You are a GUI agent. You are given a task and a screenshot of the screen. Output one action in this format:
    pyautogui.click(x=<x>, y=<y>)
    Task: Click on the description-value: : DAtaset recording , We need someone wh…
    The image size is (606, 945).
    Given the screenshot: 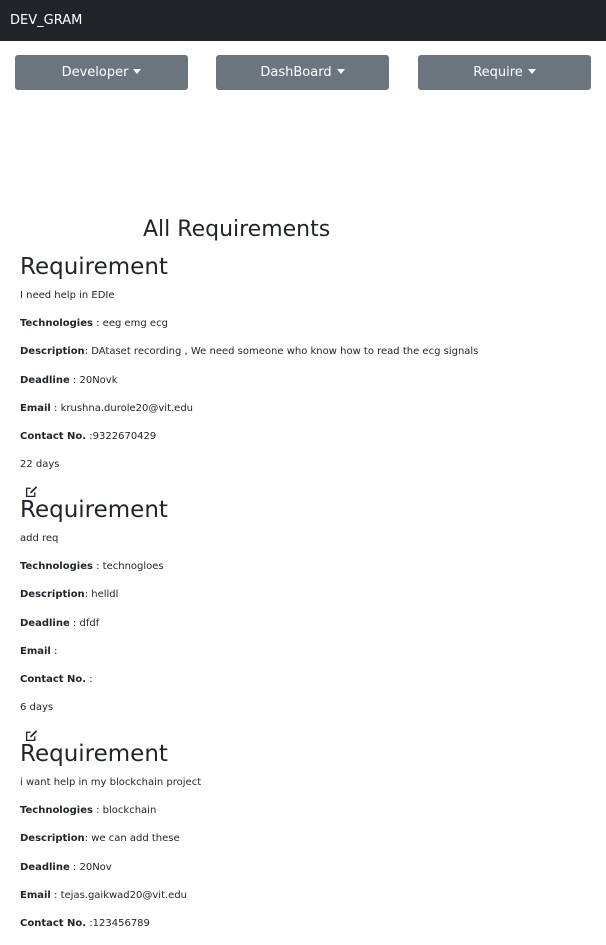 What is the action you would take?
    pyautogui.click(x=281, y=352)
    